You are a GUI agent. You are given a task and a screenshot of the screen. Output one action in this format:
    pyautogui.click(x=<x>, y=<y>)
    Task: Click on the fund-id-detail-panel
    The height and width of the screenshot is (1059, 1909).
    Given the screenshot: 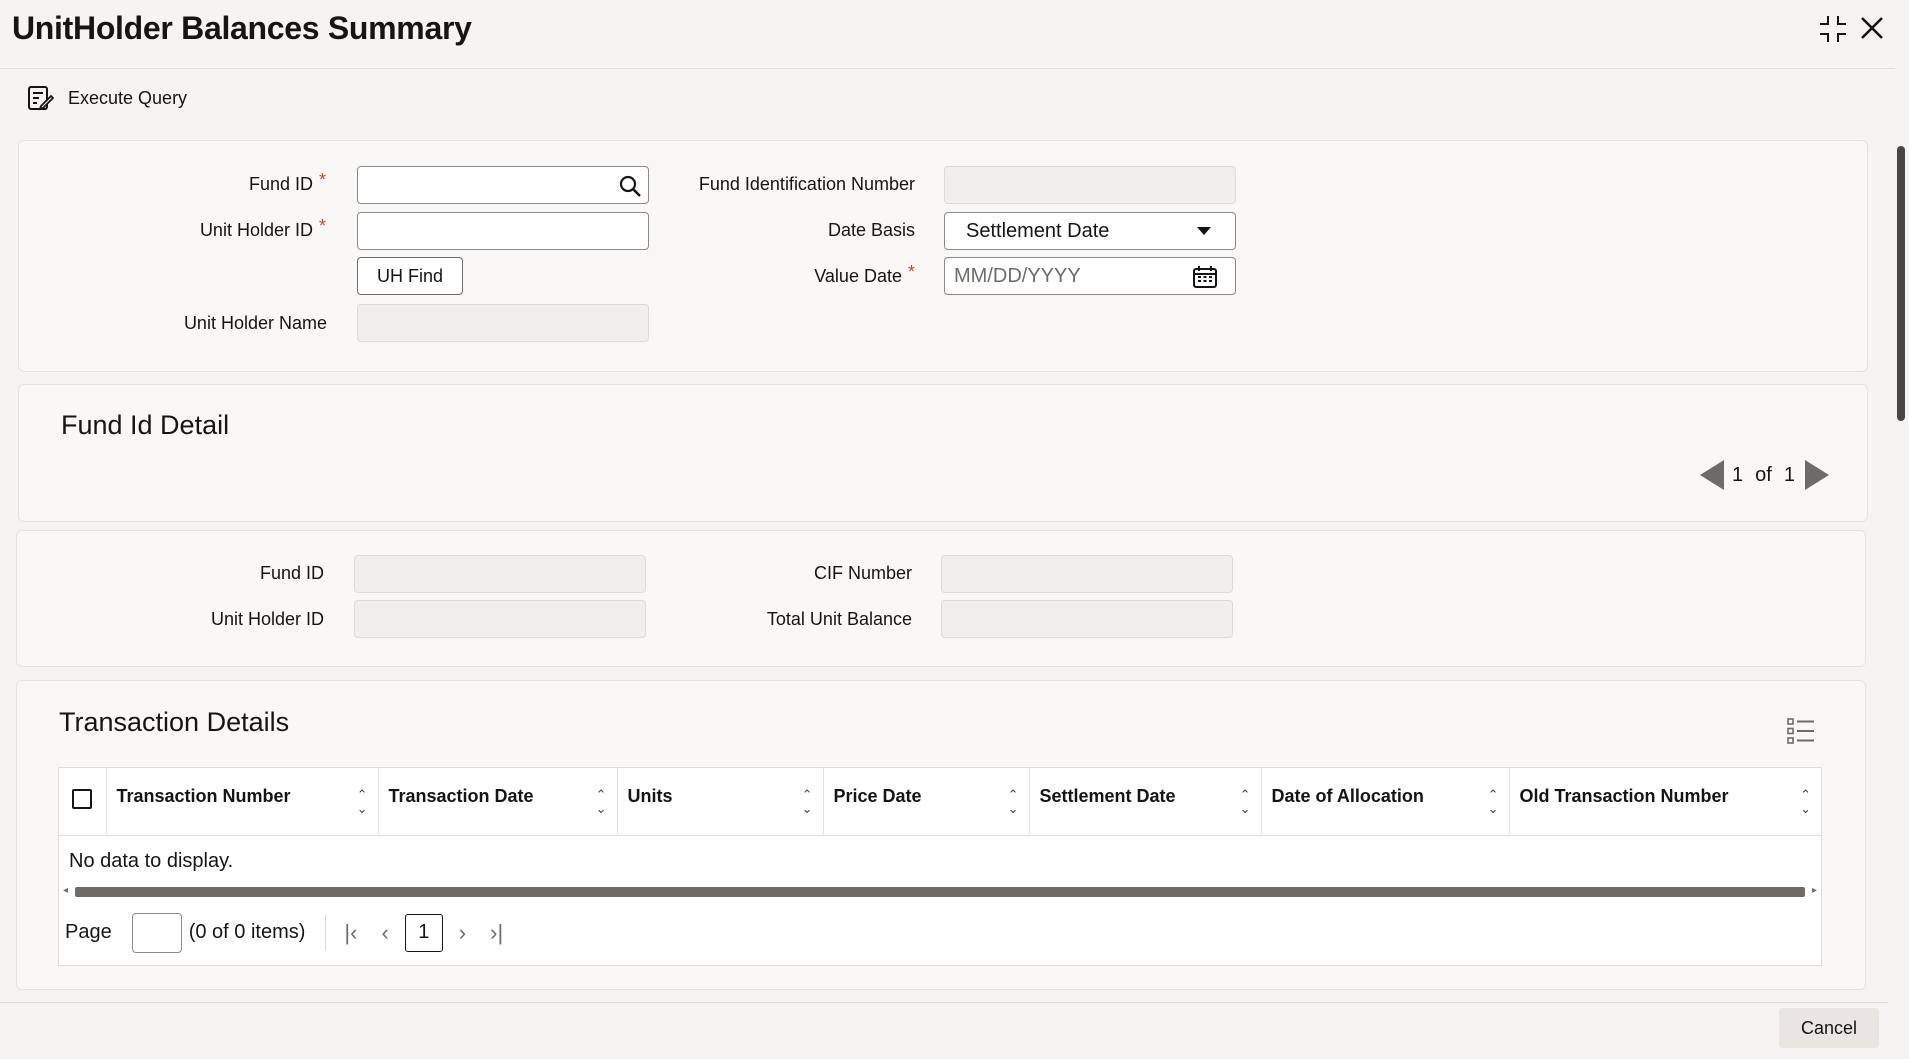 What is the action you would take?
    pyautogui.click(x=943, y=453)
    